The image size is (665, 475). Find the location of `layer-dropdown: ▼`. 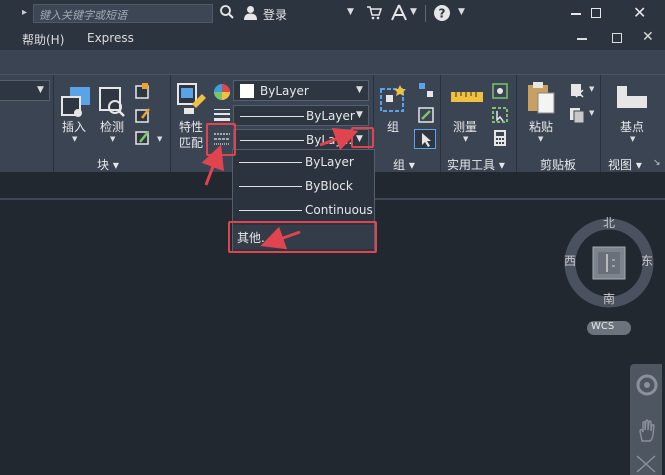

layer-dropdown: ▼ is located at coordinates (25, 90).